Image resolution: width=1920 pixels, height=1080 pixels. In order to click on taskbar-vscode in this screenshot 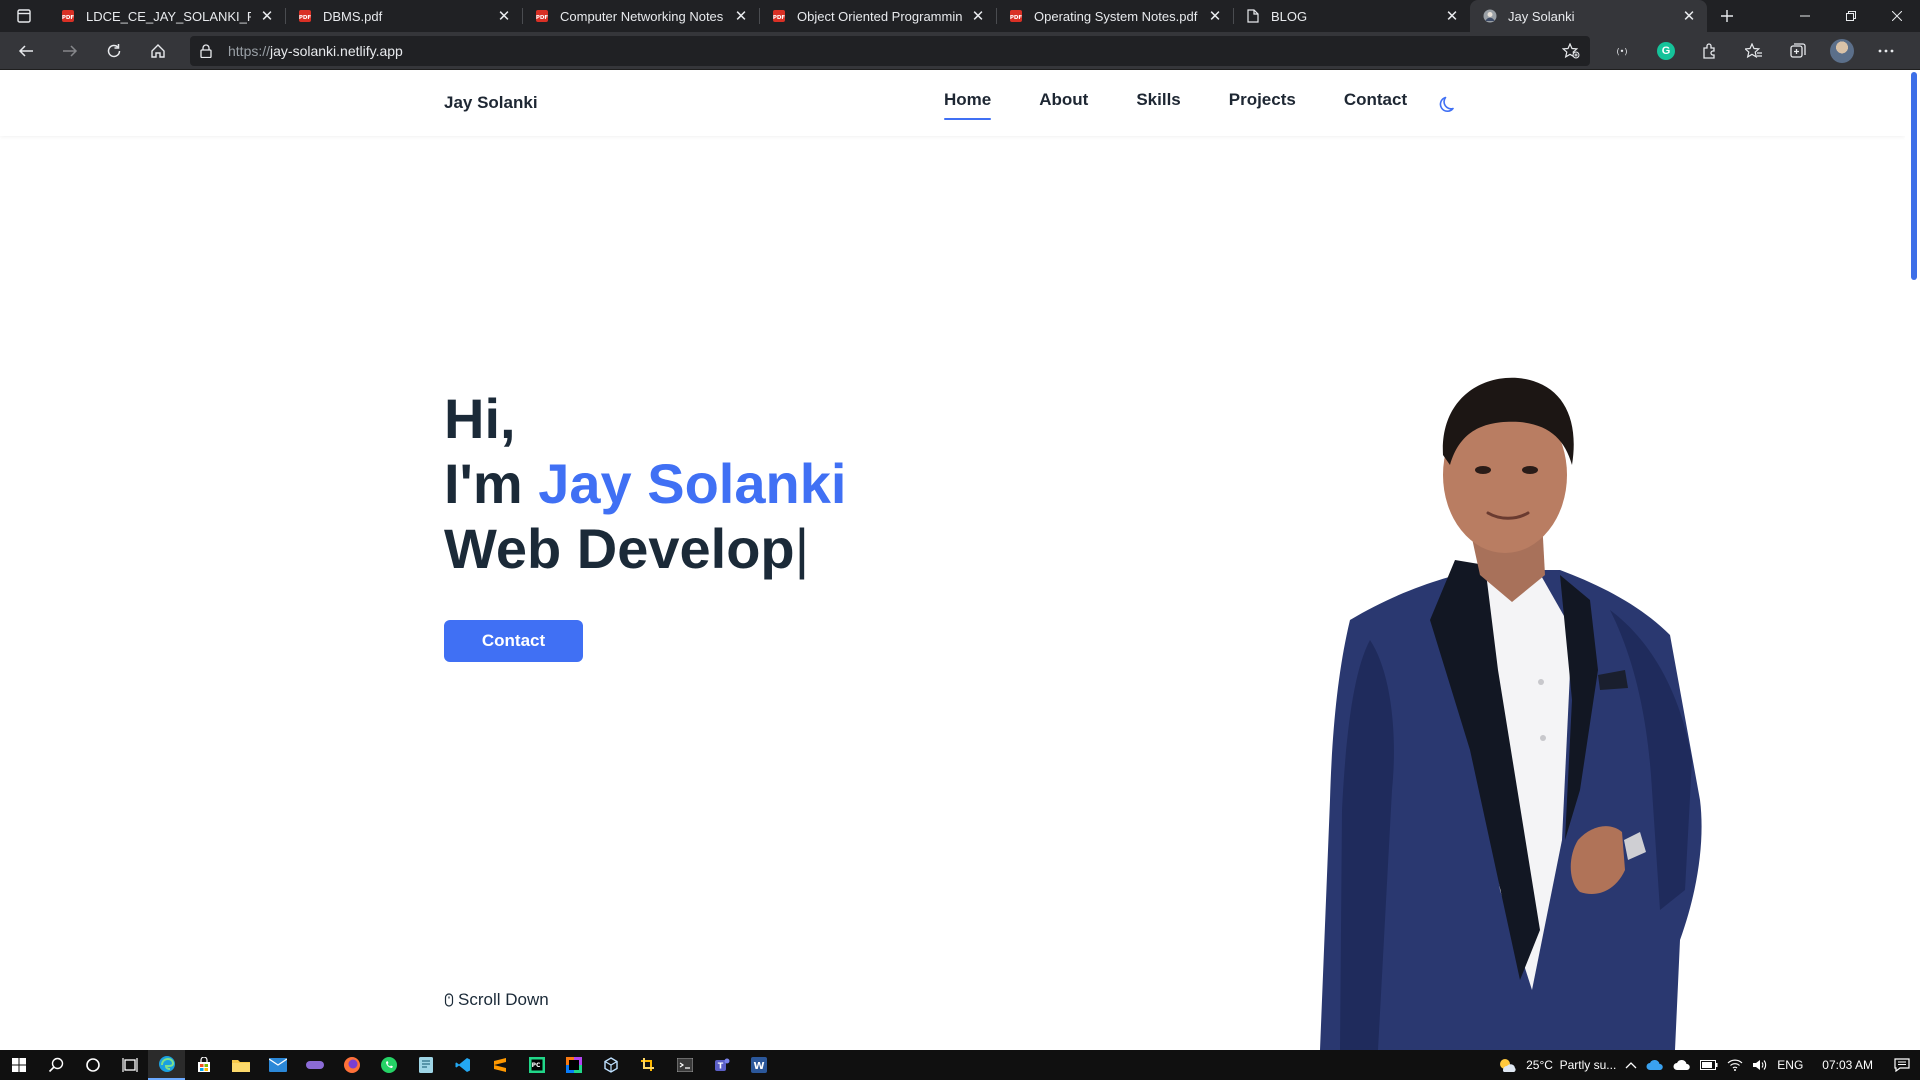, I will do `click(462, 1065)`.